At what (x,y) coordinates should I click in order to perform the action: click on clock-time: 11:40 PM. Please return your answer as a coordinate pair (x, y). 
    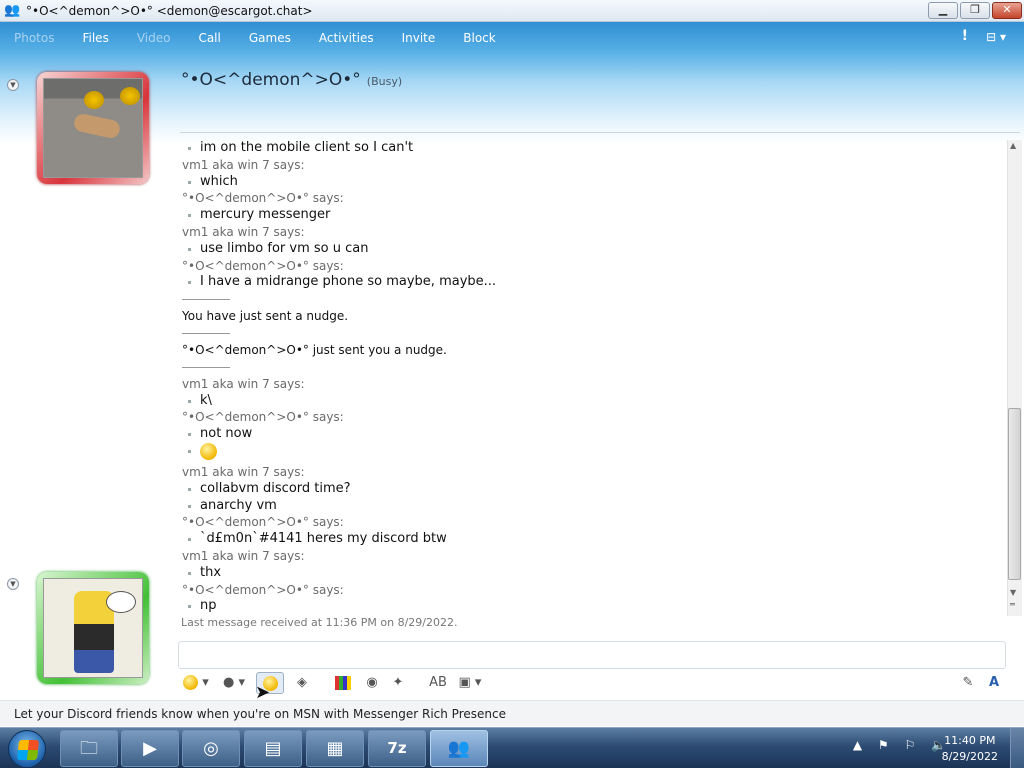
    Looking at the image, I should click on (970, 740).